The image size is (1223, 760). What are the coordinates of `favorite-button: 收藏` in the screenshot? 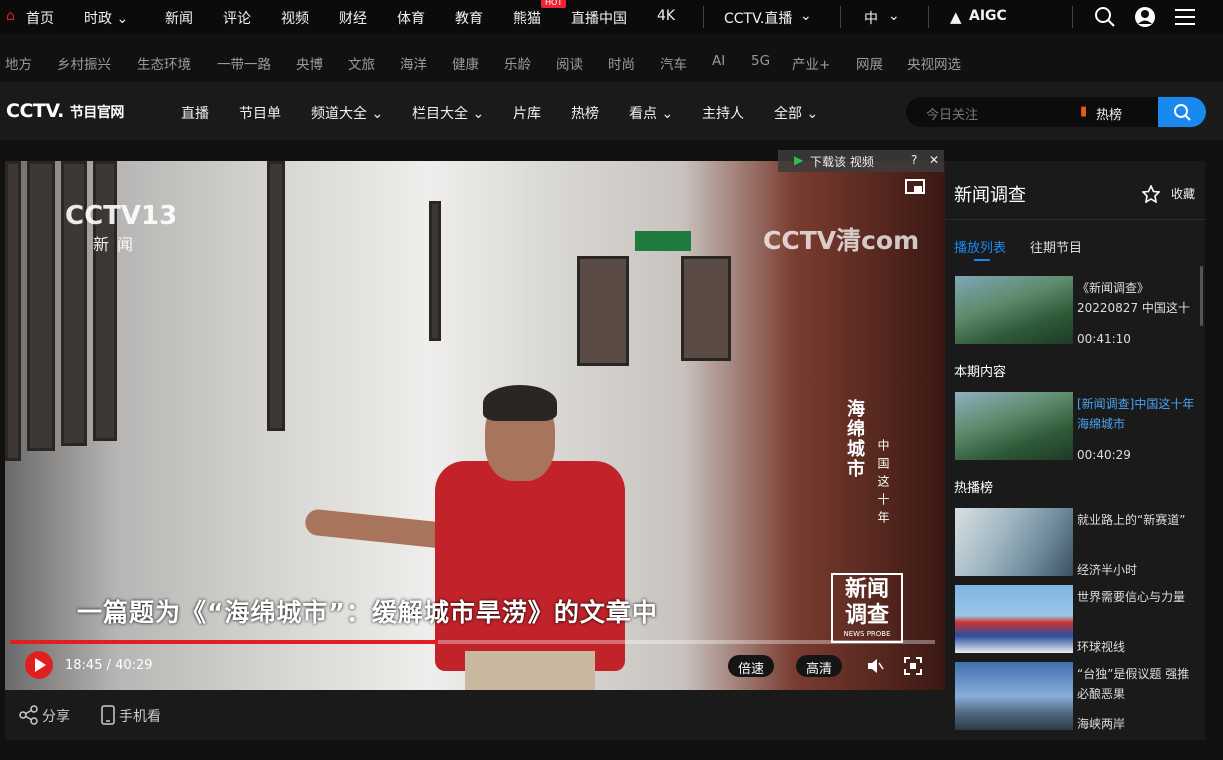 It's located at (1183, 193).